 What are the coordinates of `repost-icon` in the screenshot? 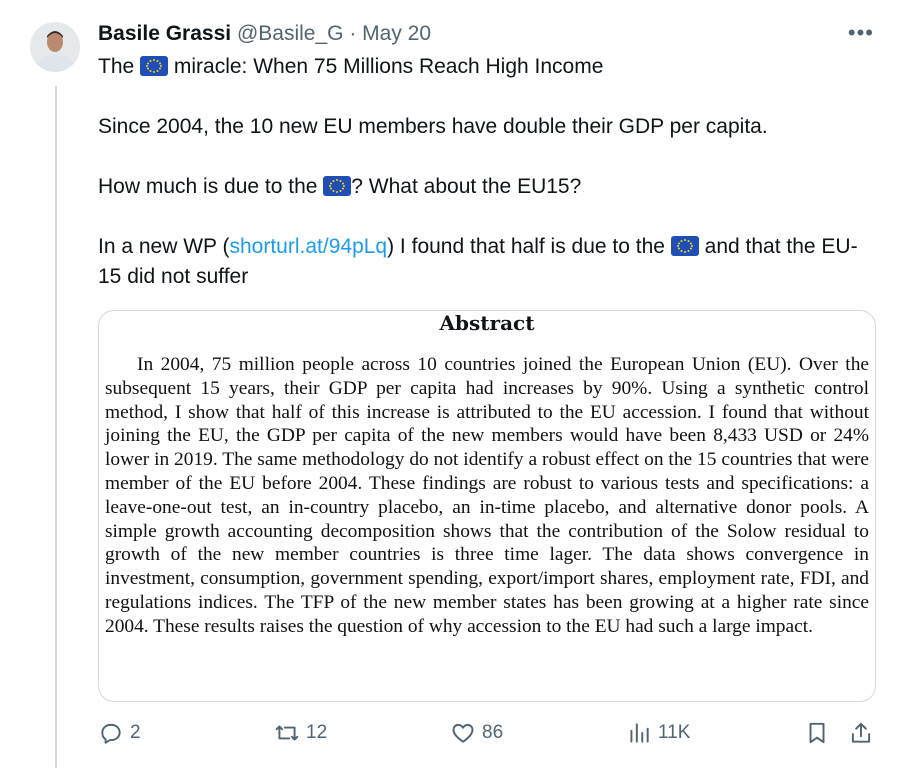 It's located at (287, 733).